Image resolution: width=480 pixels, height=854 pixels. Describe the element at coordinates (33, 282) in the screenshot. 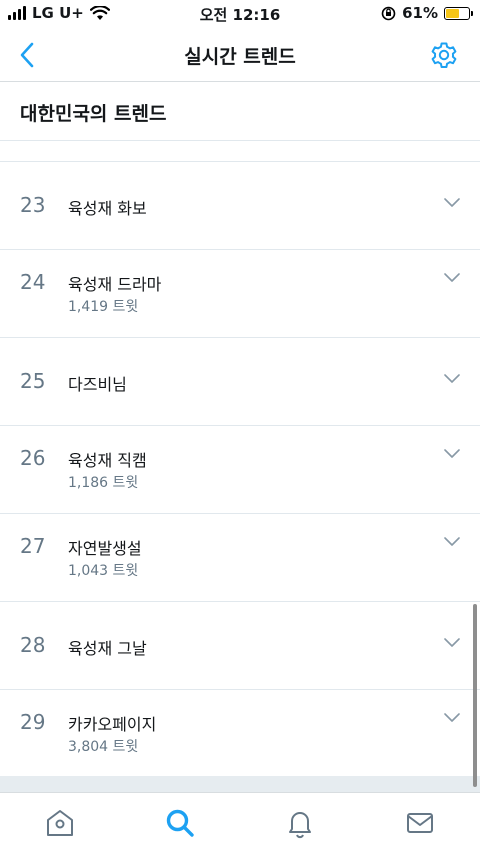

I see `trend-rank: 24` at that location.